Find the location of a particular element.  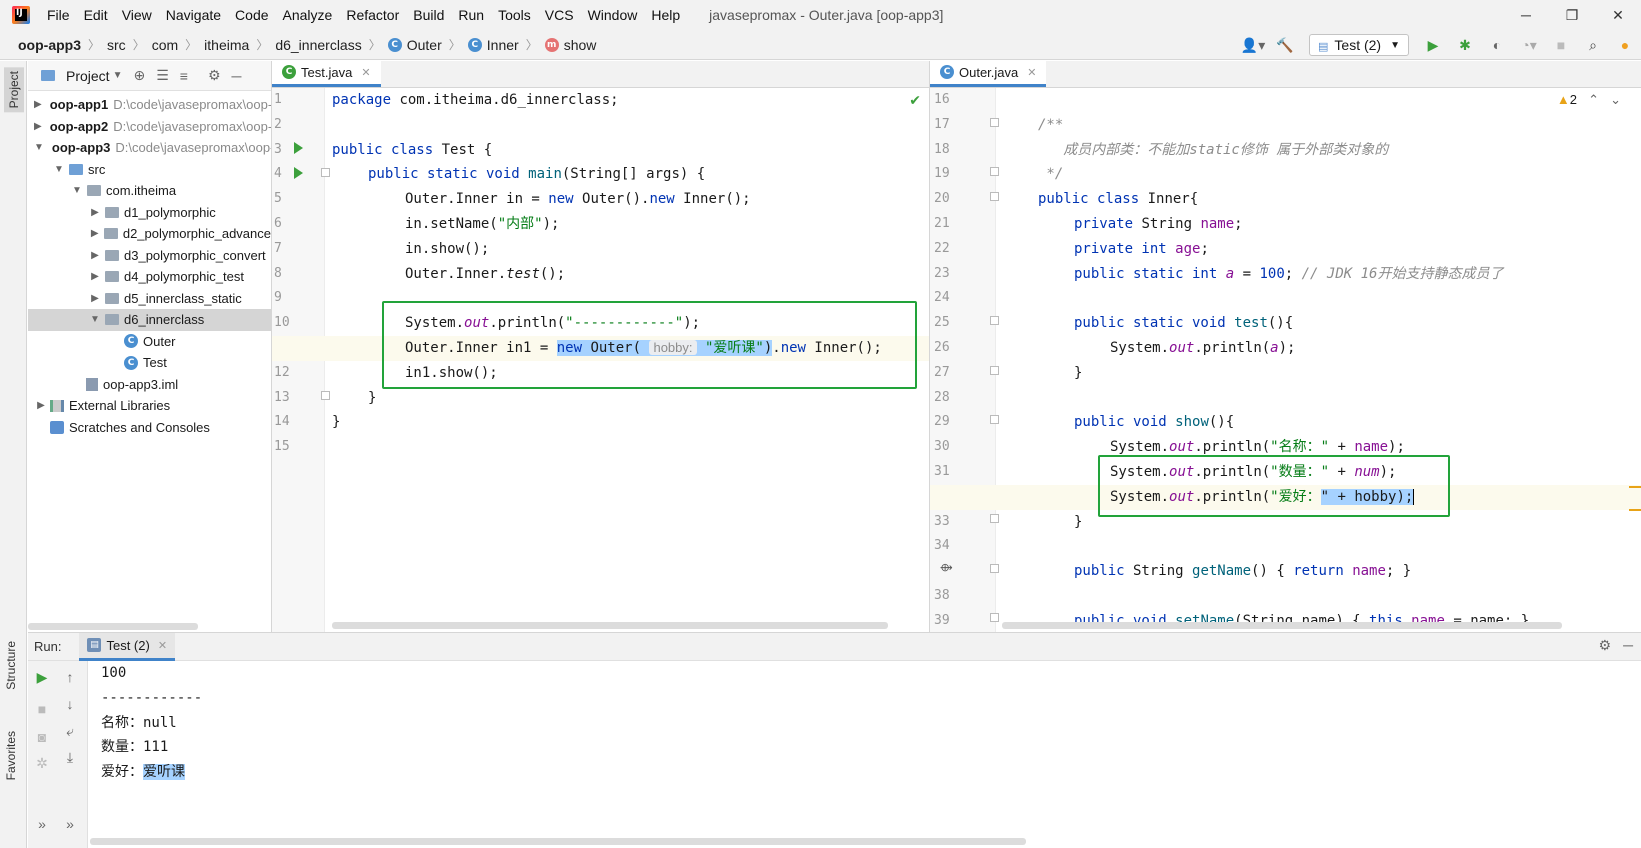

arrow-down-icon: ↓ is located at coordinates (70, 704).